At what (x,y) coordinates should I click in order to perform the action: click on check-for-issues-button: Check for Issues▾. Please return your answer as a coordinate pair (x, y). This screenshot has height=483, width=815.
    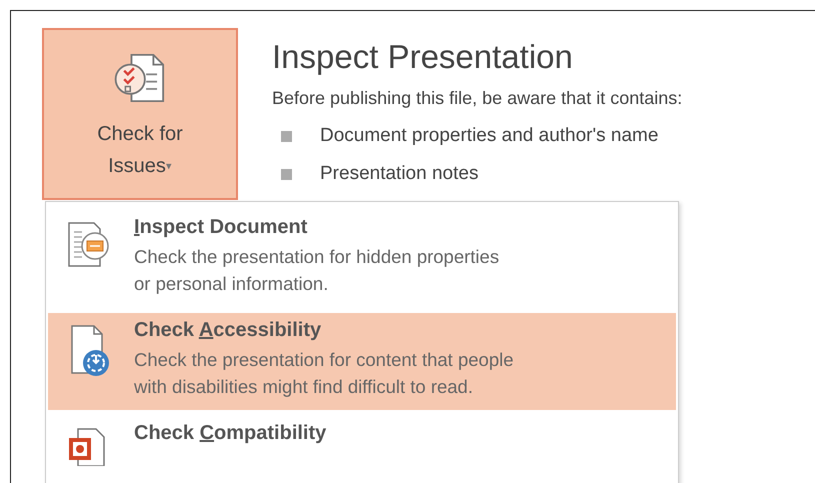
    Looking at the image, I should click on (140, 114).